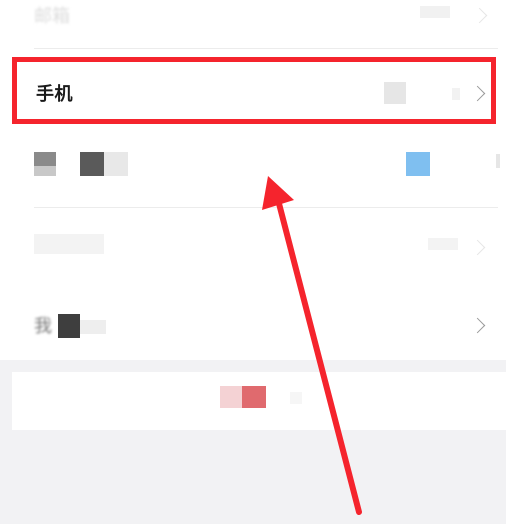 The height and width of the screenshot is (524, 506). I want to click on arrow-head, so click(278, 193).